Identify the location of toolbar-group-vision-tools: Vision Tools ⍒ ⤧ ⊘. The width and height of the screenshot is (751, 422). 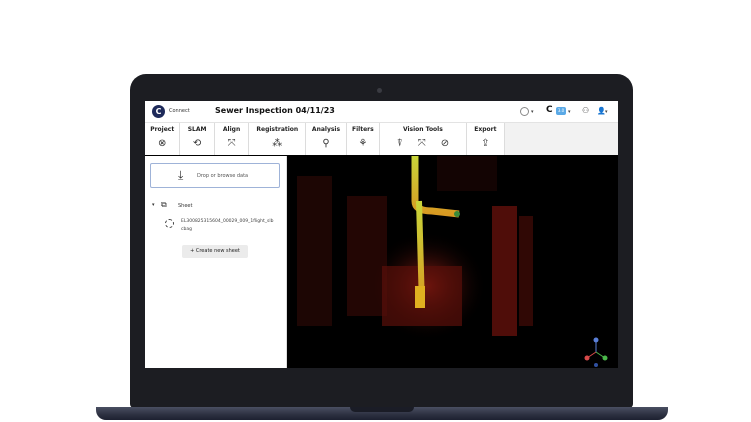
(423, 139).